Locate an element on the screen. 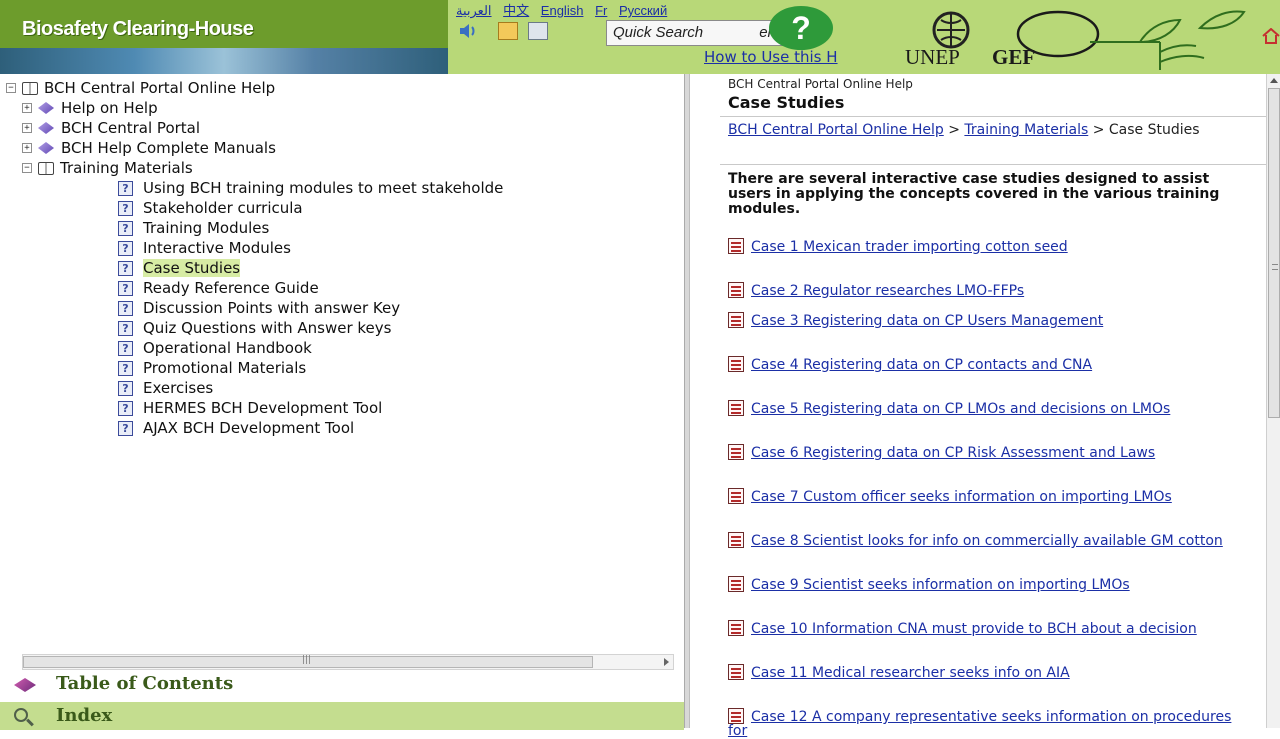  tree-item: ? HERMES BCH Development Tool is located at coordinates (250, 408).